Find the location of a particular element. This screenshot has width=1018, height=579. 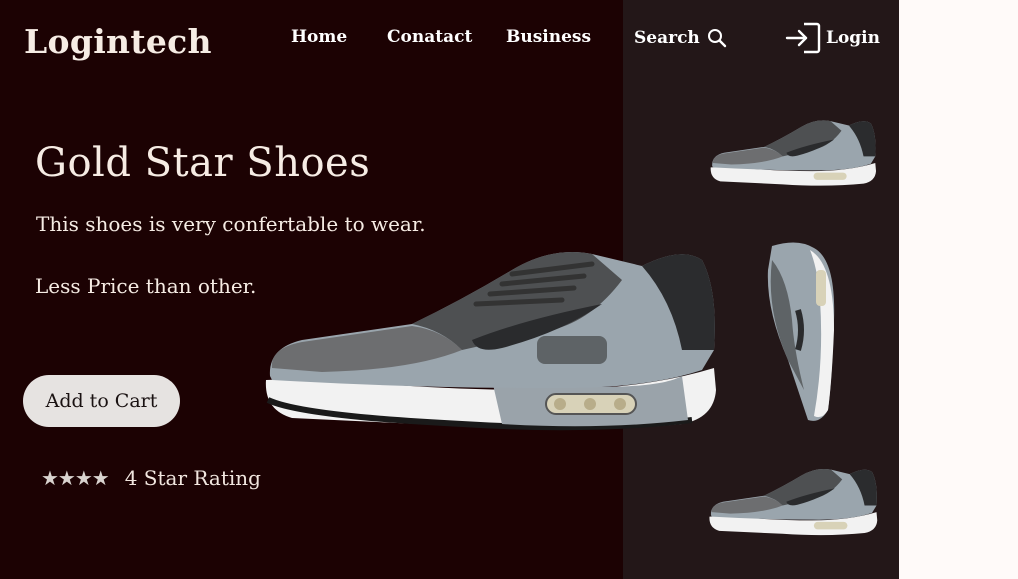

nav-contact: Conatact is located at coordinates (429, 37).